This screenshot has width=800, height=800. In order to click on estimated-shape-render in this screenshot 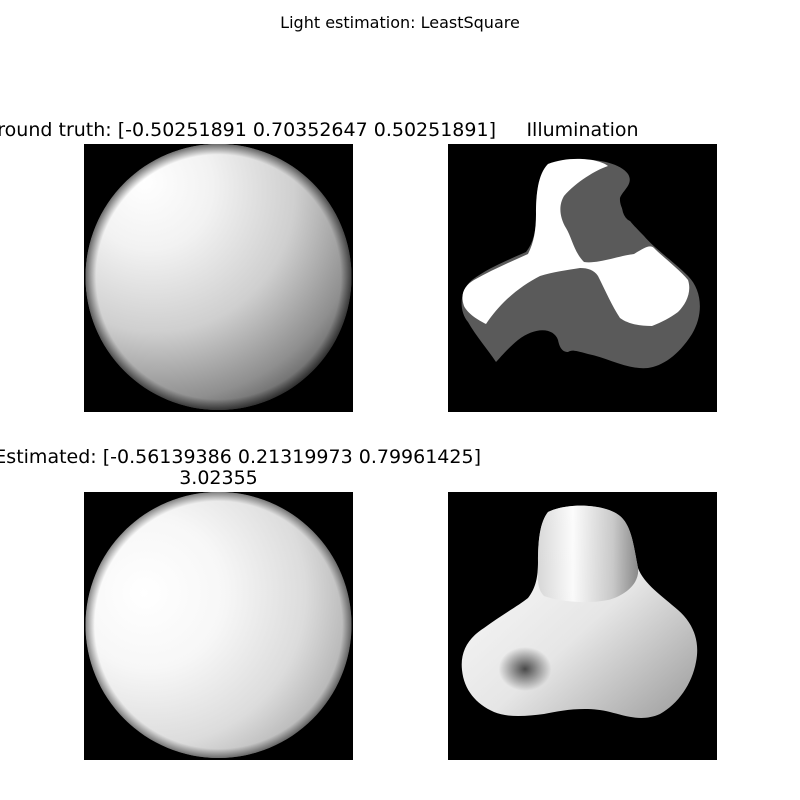, I will do `click(579, 611)`.